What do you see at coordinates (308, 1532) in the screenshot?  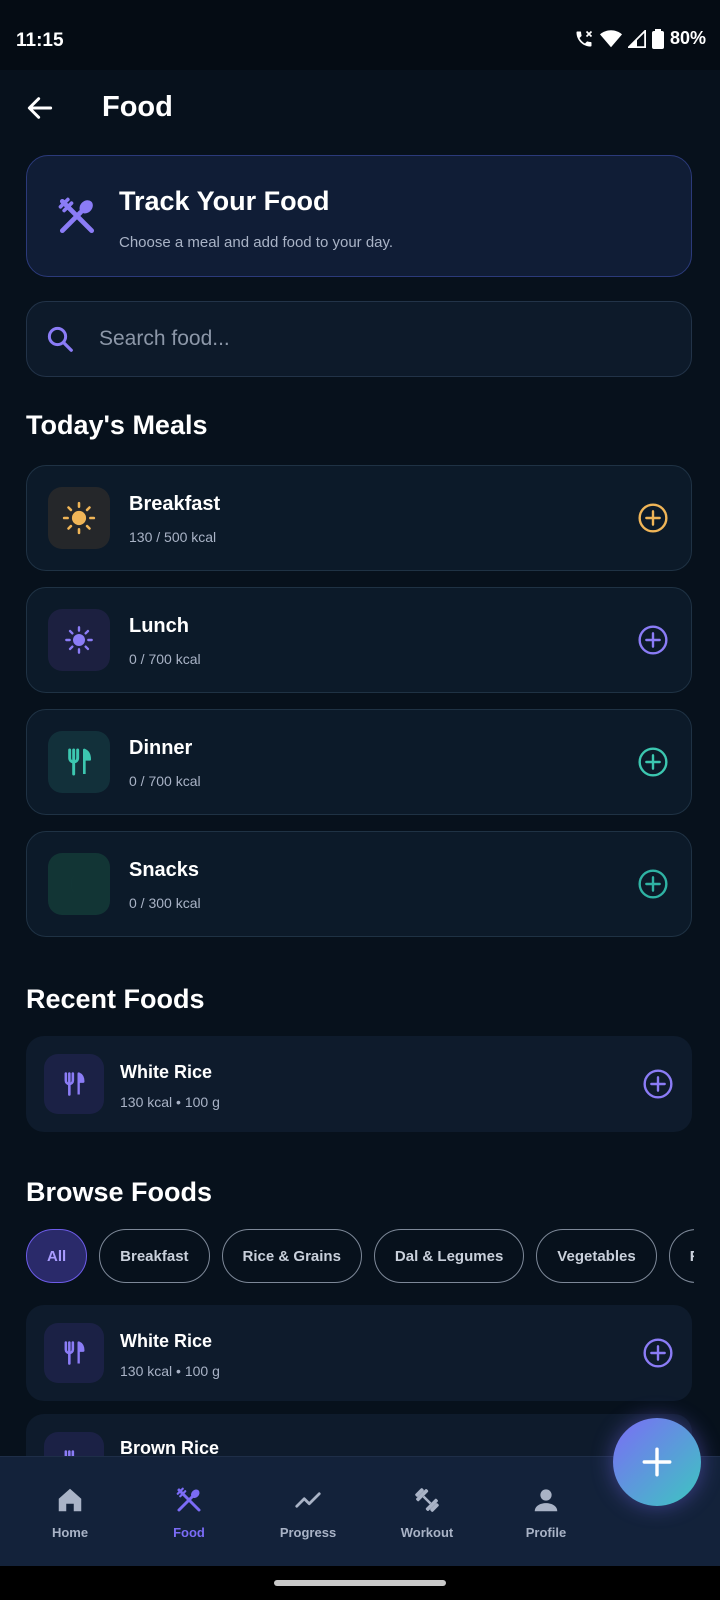 I see `nav-label: Progress` at bounding box center [308, 1532].